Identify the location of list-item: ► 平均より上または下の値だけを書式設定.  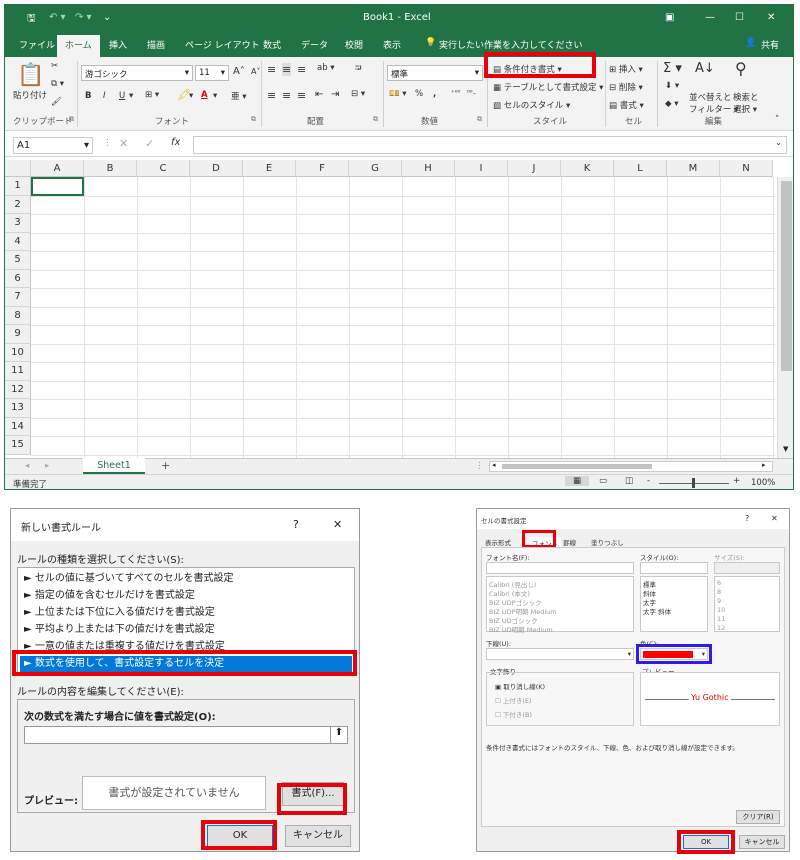
(119, 630).